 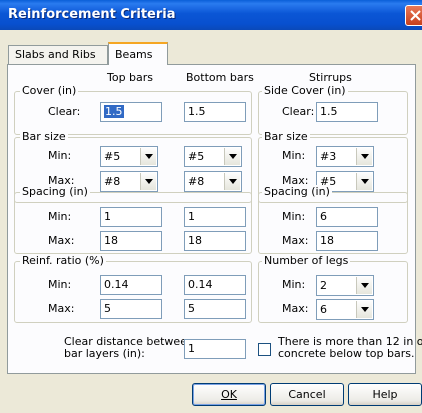 I want to click on tab-slabs-and-ribs: Slabs and Ribs, so click(x=58, y=54).